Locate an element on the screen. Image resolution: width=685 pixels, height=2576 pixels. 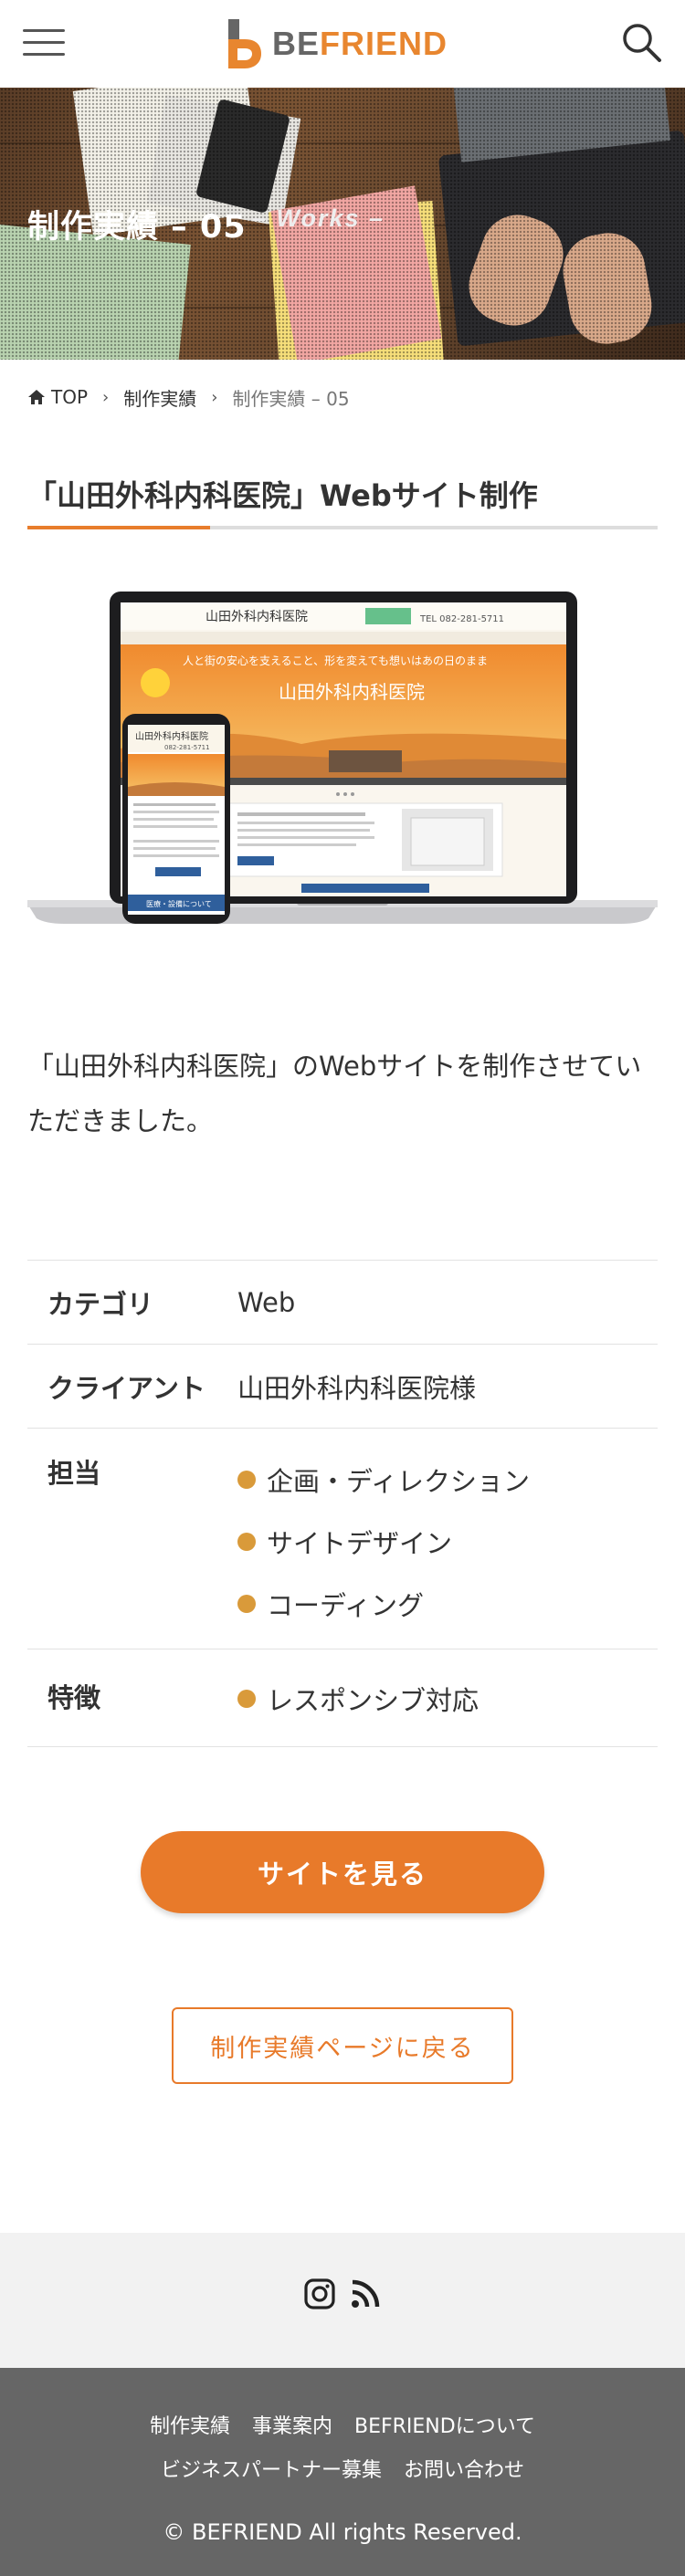
footer-nav-row-2: ビジネスパートナー募集 お問い合わせ is located at coordinates (342, 2468).